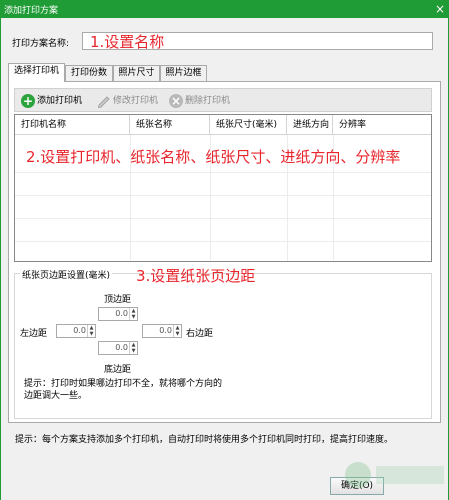 The width and height of the screenshot is (449, 500). What do you see at coordinates (136, 73) in the screenshot?
I see `tab-photo-size: 照片尺寸` at bounding box center [136, 73].